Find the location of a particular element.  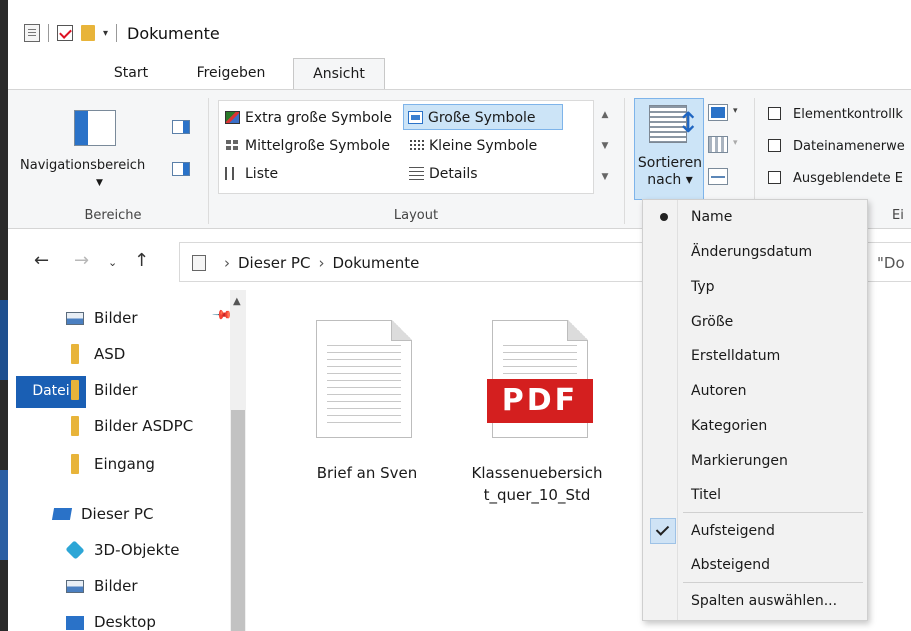

sidebar-item-inbox: Eingang is located at coordinates (110, 464).